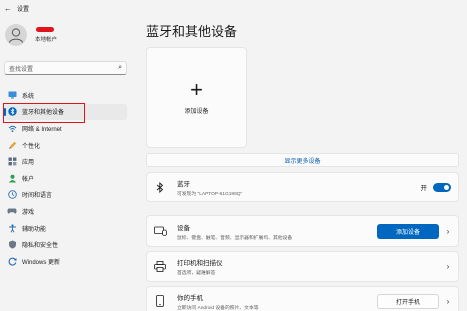  What do you see at coordinates (65, 195) in the screenshot?
I see `sidebar-item-time-language: 时间和语言` at bounding box center [65, 195].